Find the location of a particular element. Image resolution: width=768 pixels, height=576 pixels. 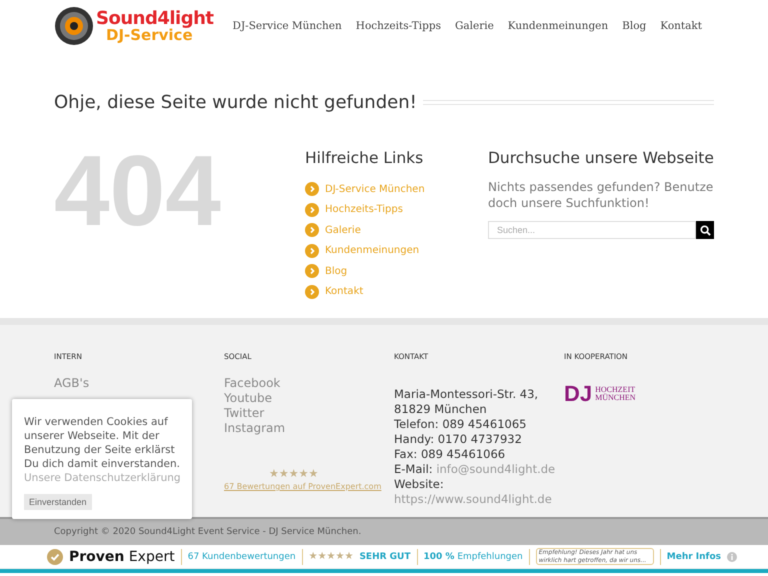

contact-line: Fax: 089 45461066 is located at coordinates (450, 454).